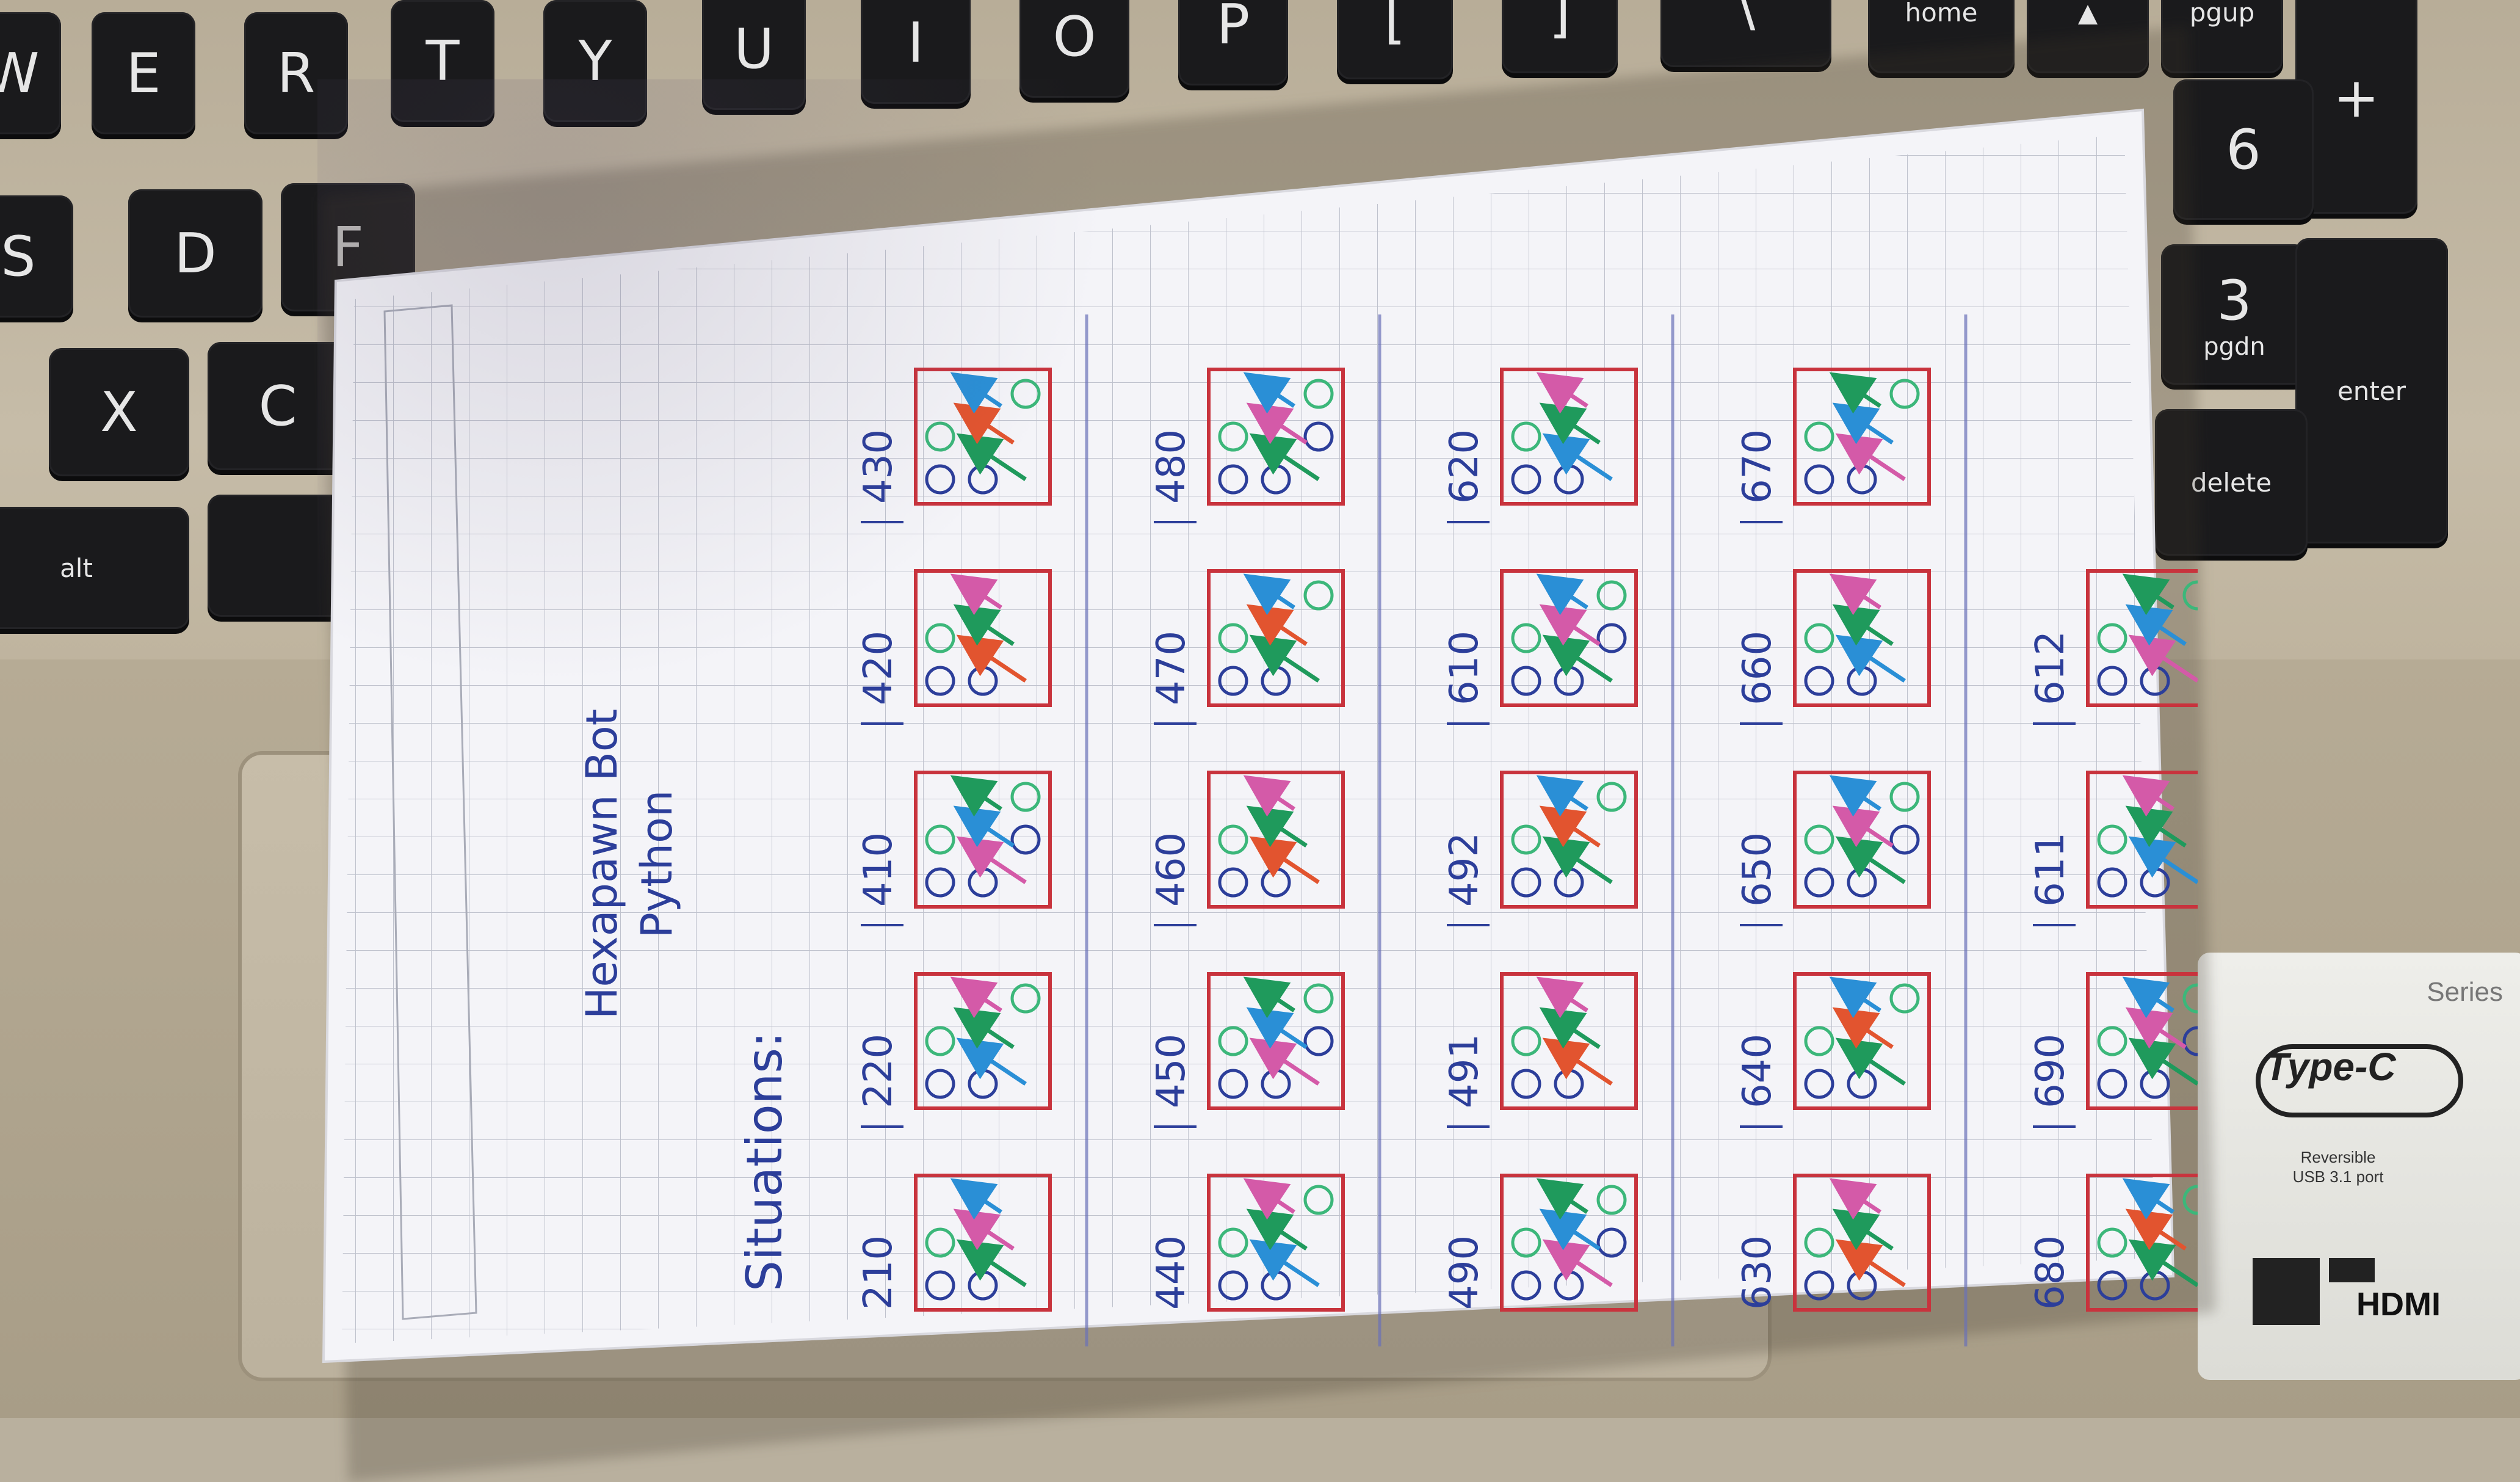 The height and width of the screenshot is (1482, 2520). I want to click on key-label: [, so click(1395, 25).